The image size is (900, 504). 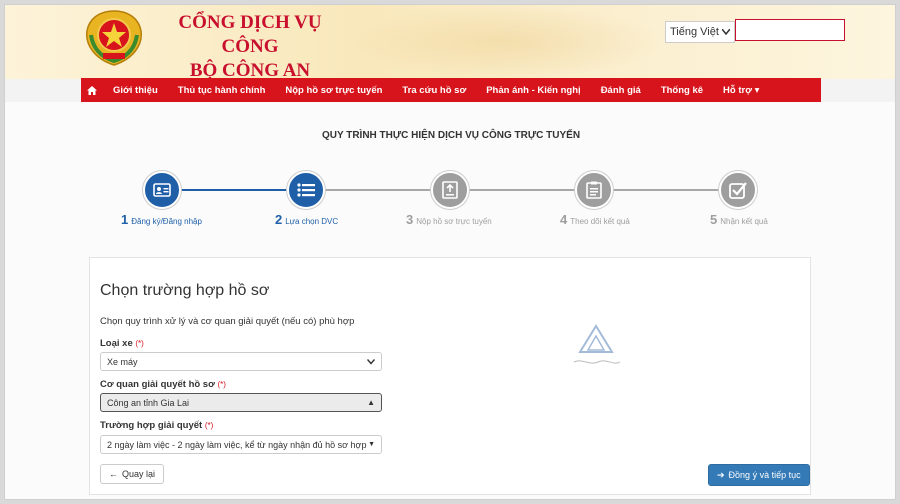 What do you see at coordinates (371, 444) in the screenshot?
I see `caret-down-icon: ▼` at bounding box center [371, 444].